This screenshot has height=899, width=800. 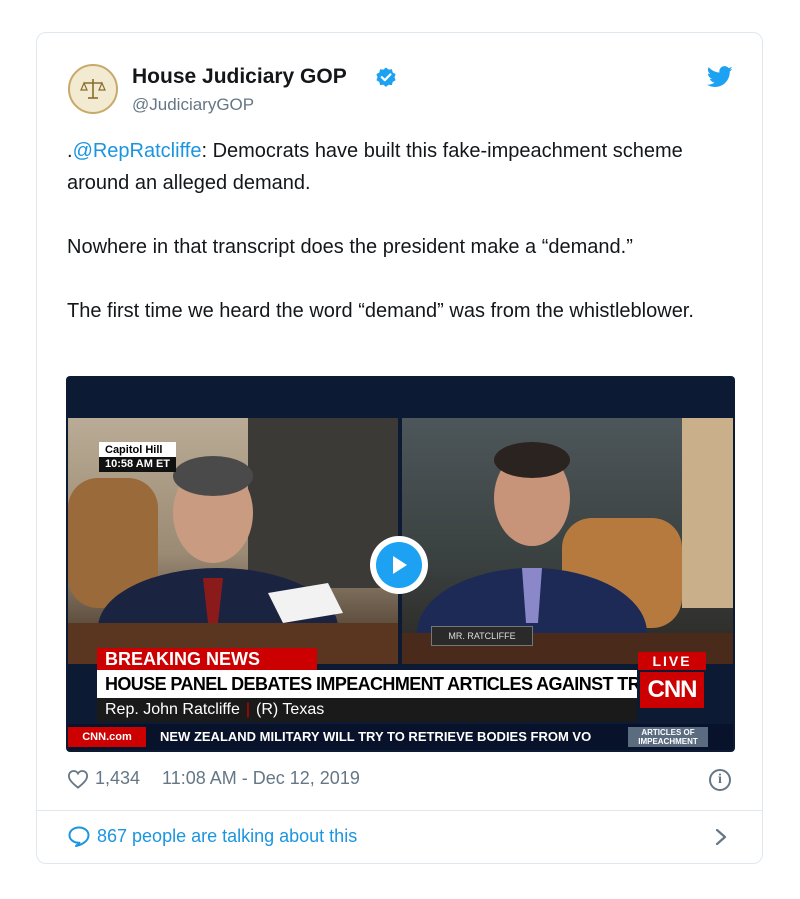 I want to click on live-badge: LIVE, so click(x=672, y=661).